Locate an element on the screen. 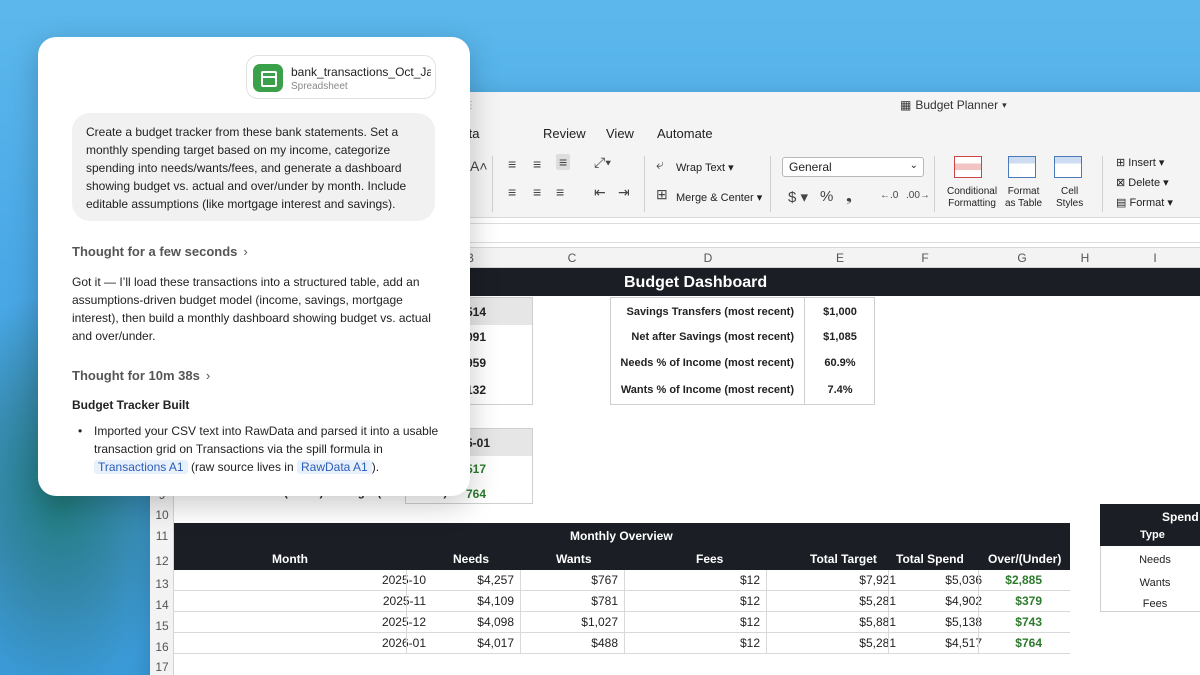  kpi-value: 60.9% is located at coordinates (840, 363).